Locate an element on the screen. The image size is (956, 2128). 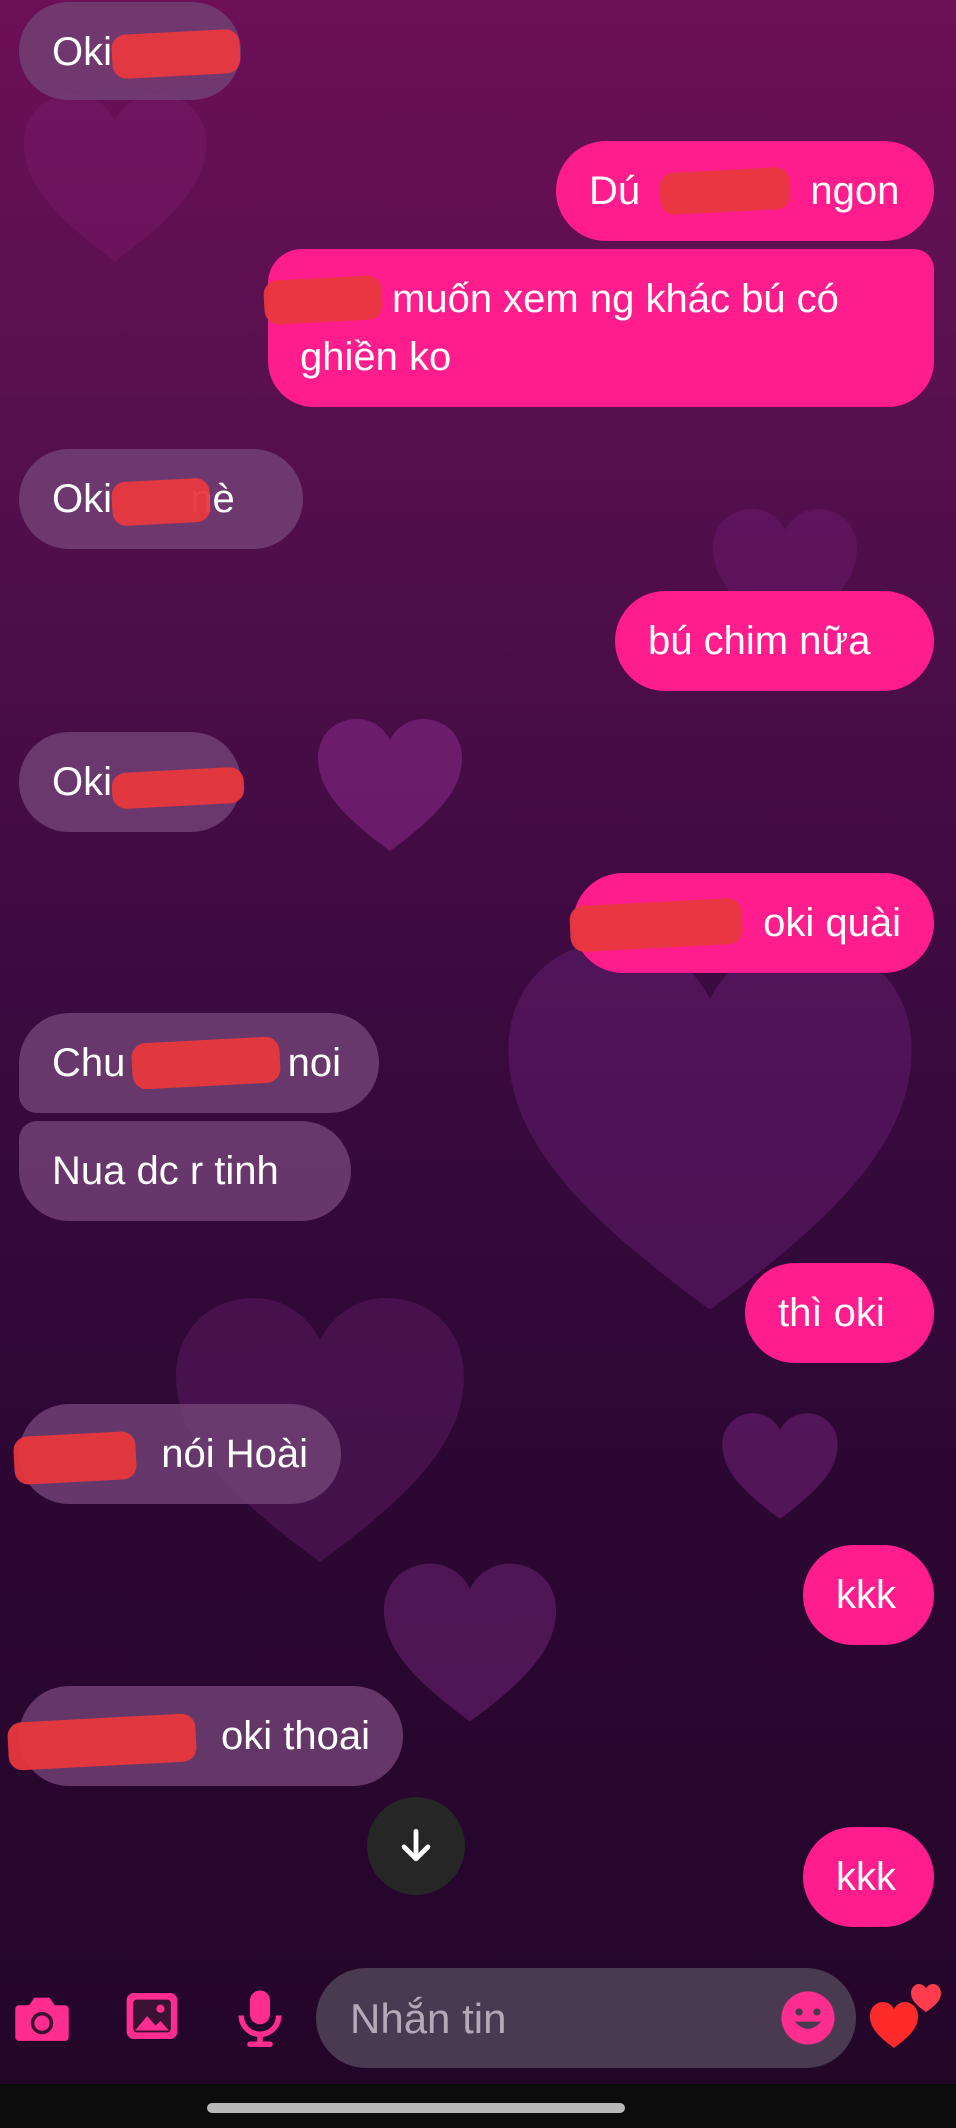
message-text: bú chim nữa is located at coordinates (759, 641).